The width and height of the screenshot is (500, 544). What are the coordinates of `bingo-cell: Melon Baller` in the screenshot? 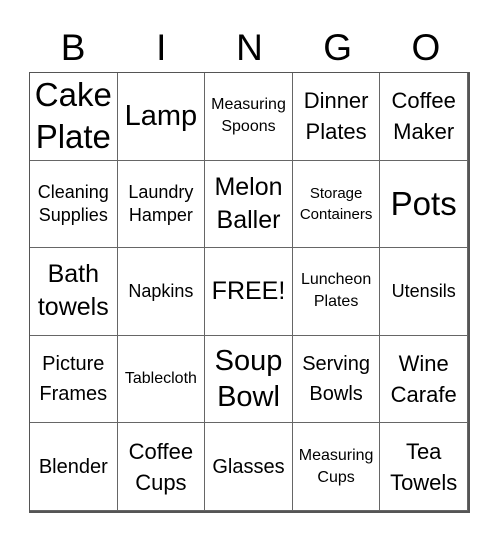 It's located at (249, 204).